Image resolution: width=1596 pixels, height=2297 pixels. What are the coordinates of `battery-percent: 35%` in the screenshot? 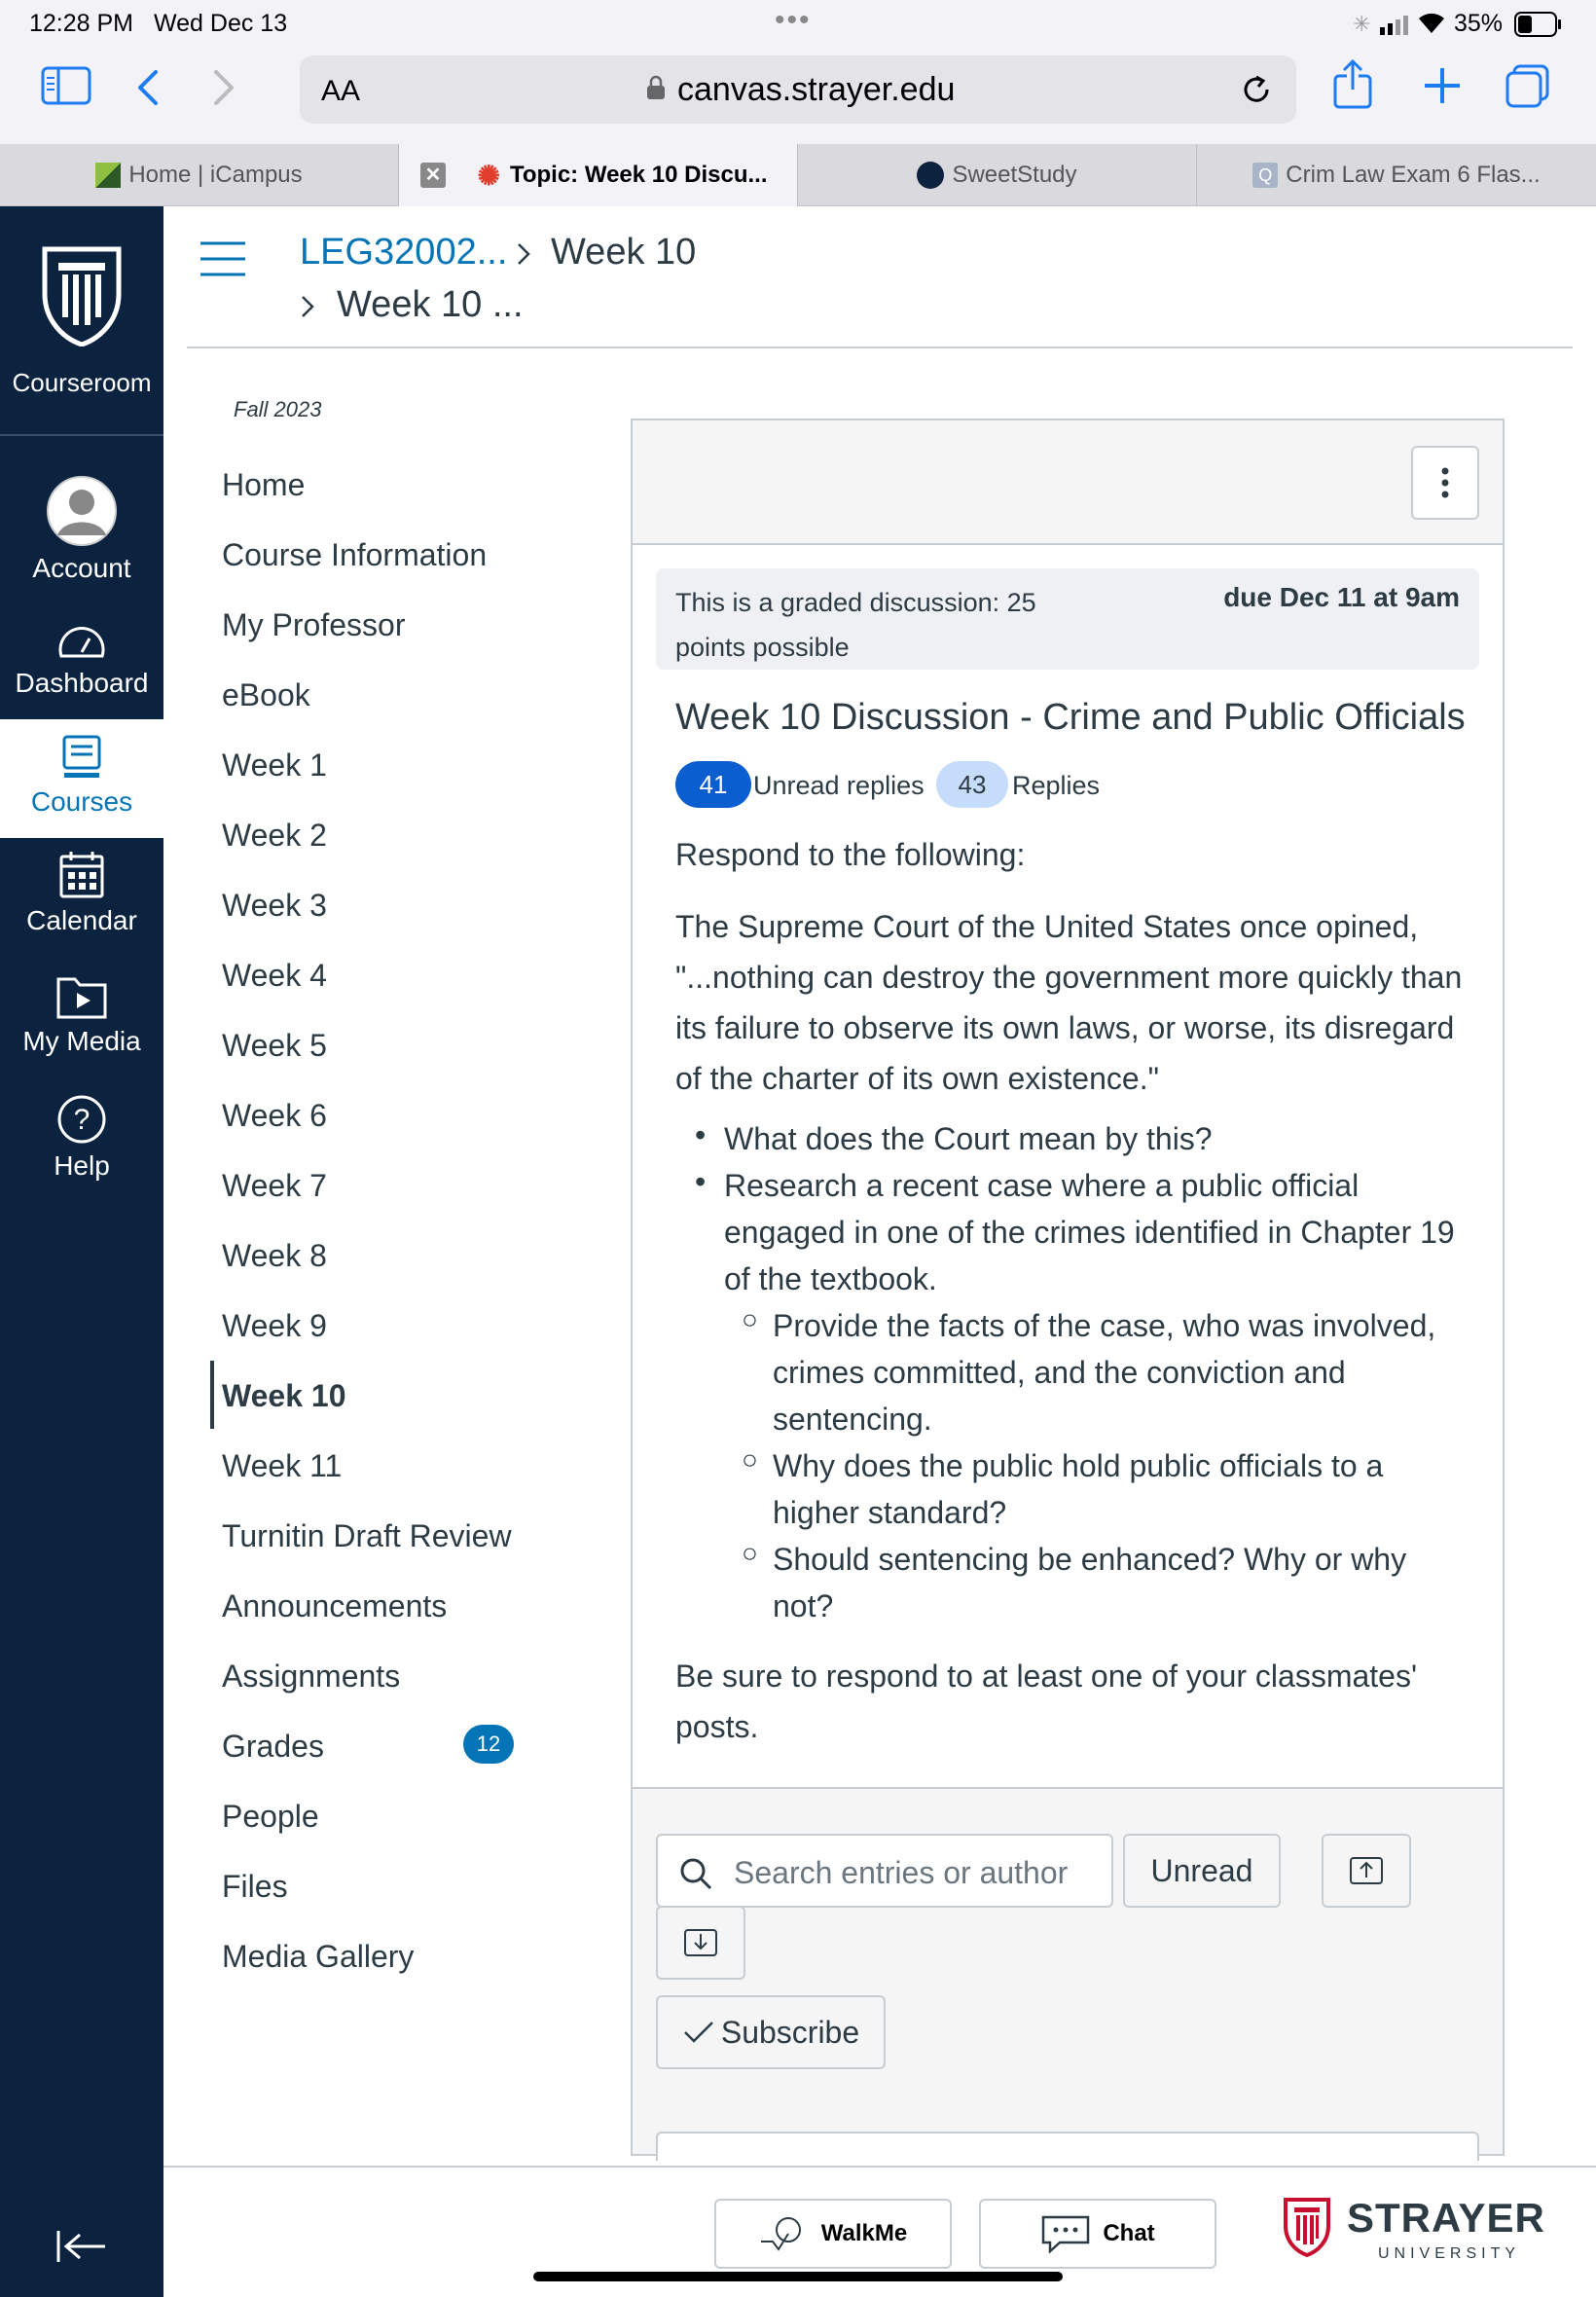 It's located at (1479, 23).